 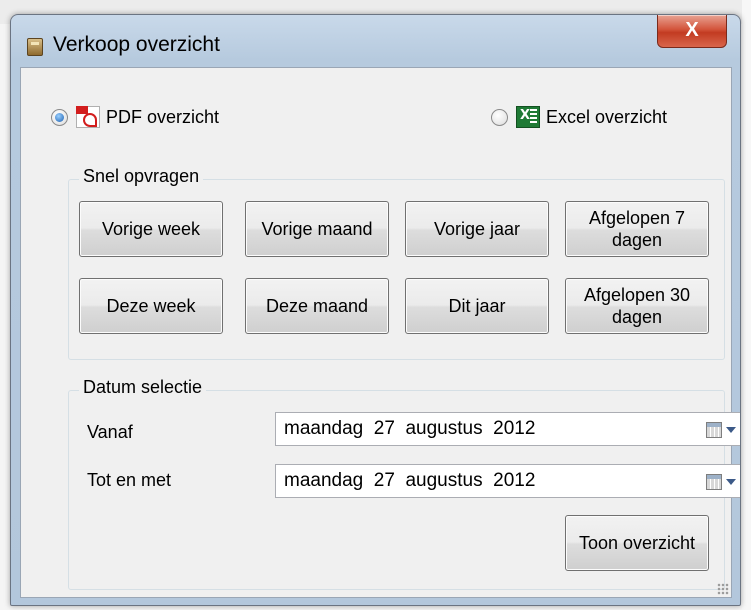 I want to click on radio-button-unchecked, so click(x=499, y=117).